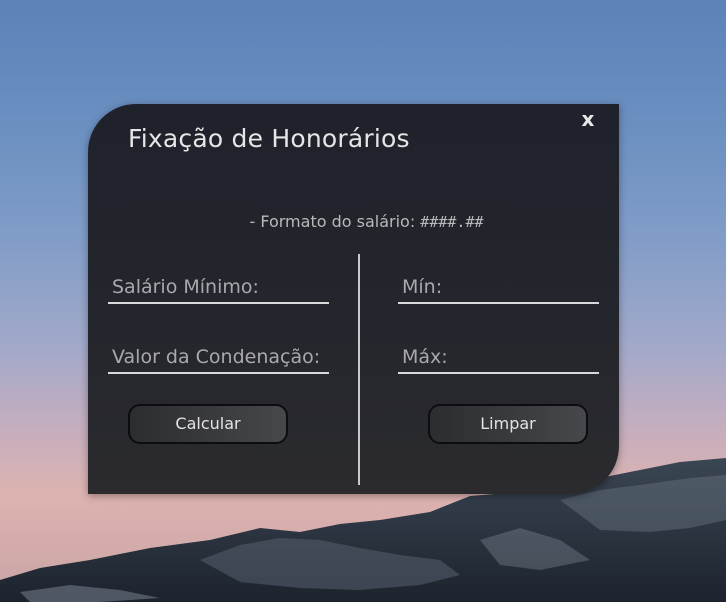  Describe the element at coordinates (508, 424) in the screenshot. I see `limpar-button: Limpar` at that location.